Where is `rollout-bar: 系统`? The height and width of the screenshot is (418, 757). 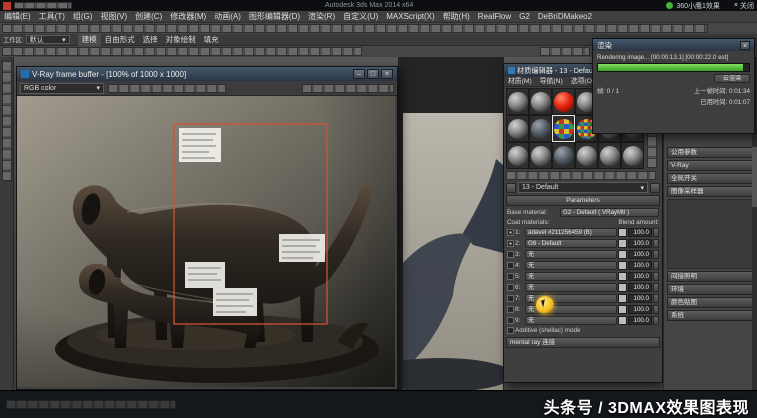
rollout-bar: 系统 is located at coordinates (710, 315).